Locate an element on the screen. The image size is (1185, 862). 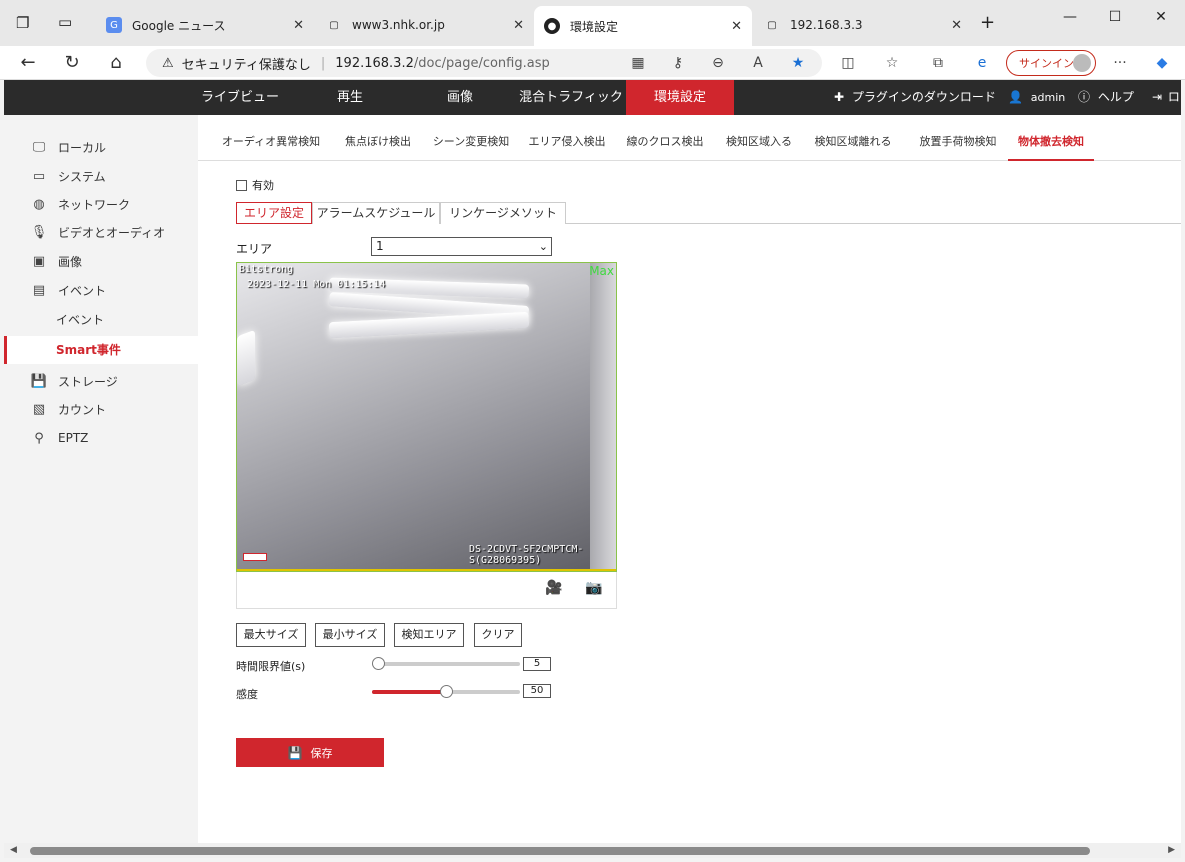
area-label: エリア is located at coordinates (254, 249).